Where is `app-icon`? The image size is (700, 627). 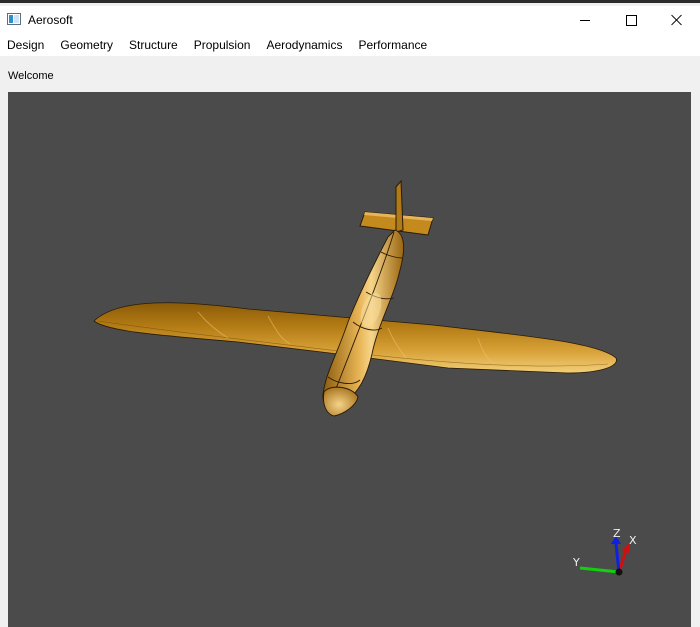
app-icon is located at coordinates (14, 19).